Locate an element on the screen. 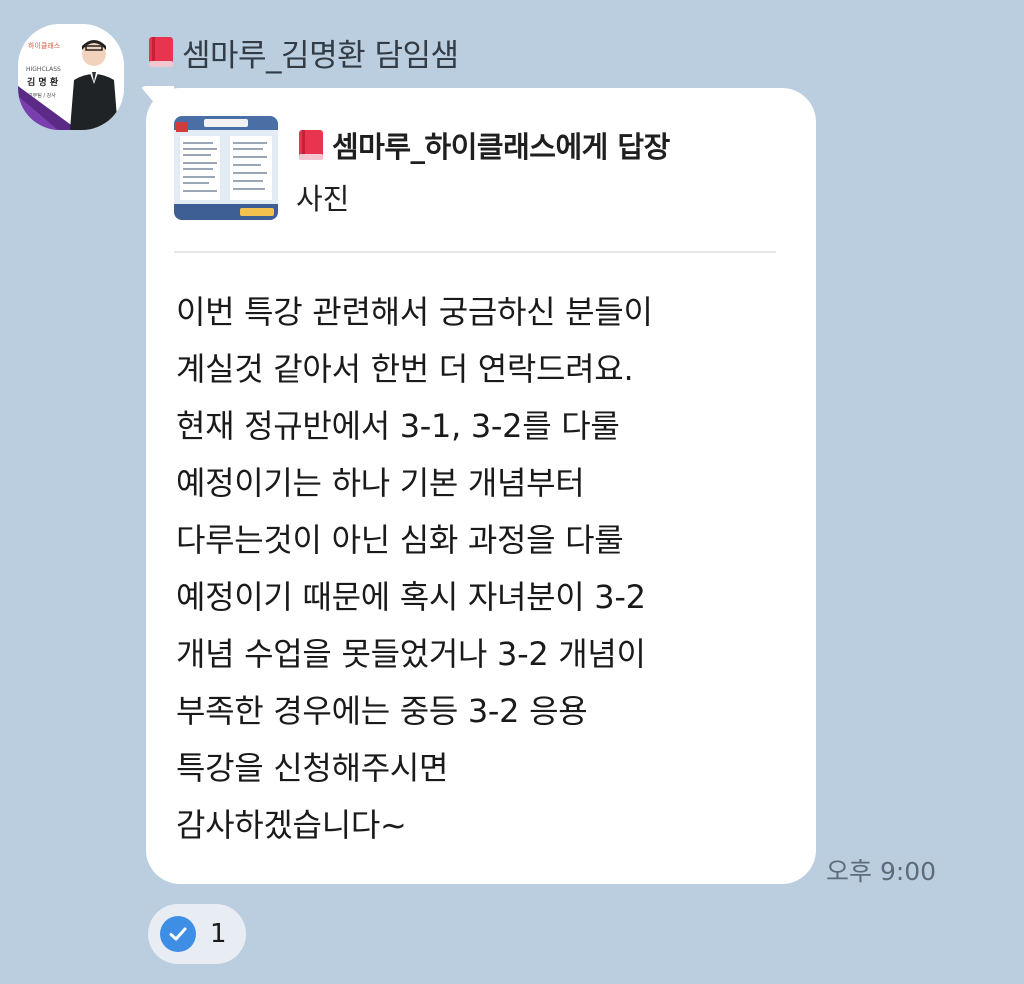 This screenshot has width=1024, height=984. reaction-badge: 1 is located at coordinates (197, 934).